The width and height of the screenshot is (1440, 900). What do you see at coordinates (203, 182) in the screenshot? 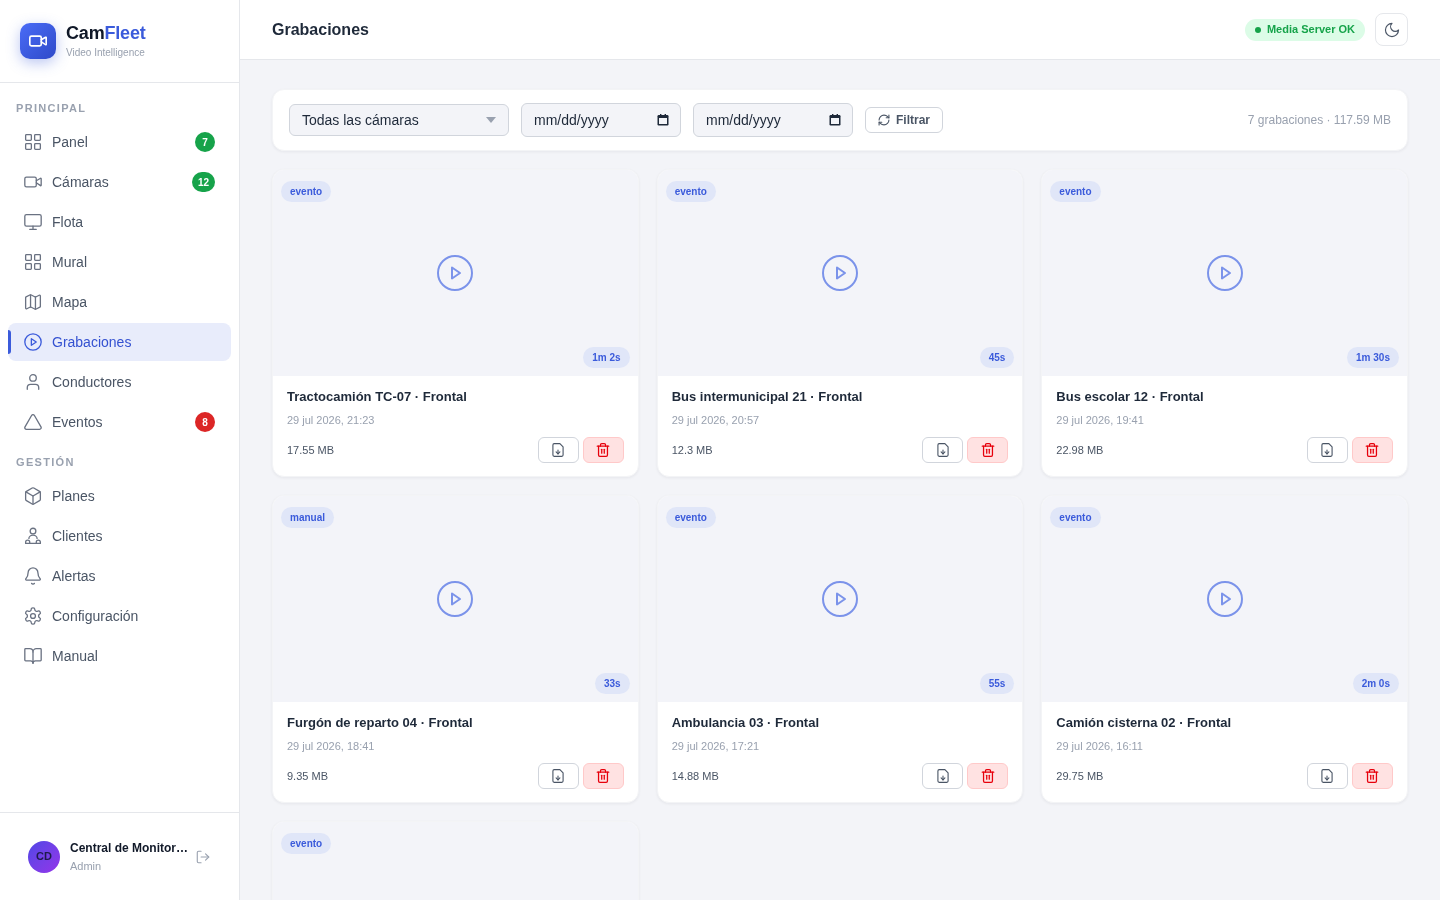
I see `count-badge: 12` at bounding box center [203, 182].